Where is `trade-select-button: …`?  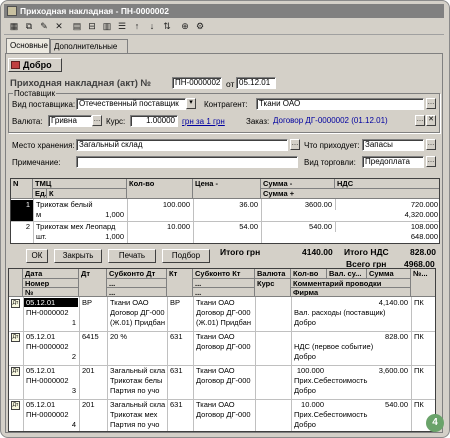 trade-select-button: … is located at coordinates (431, 161).